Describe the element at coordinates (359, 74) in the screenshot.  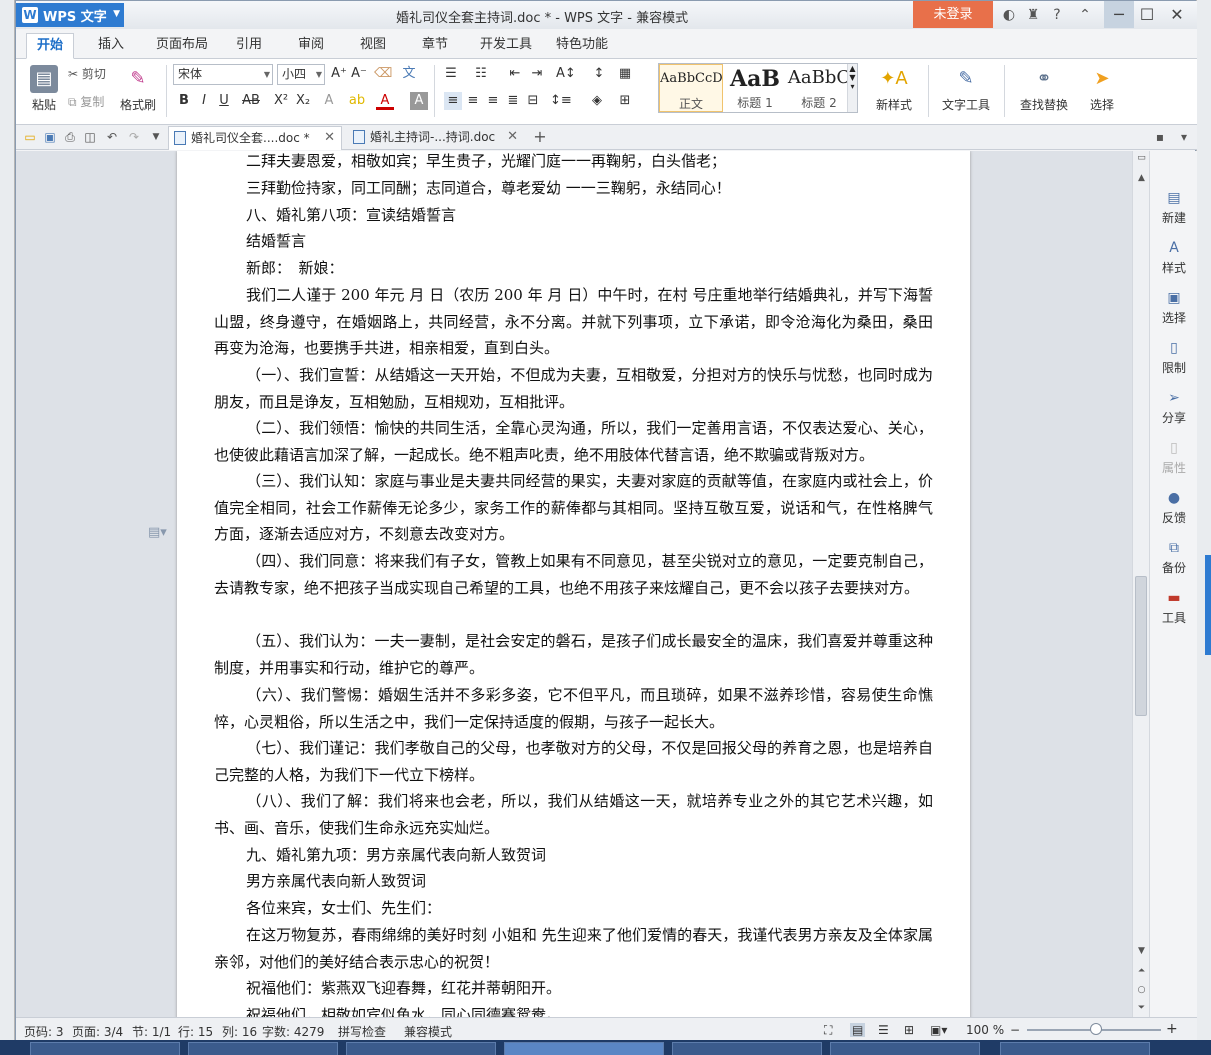
I see `shrink-font-icon: A⁻` at that location.